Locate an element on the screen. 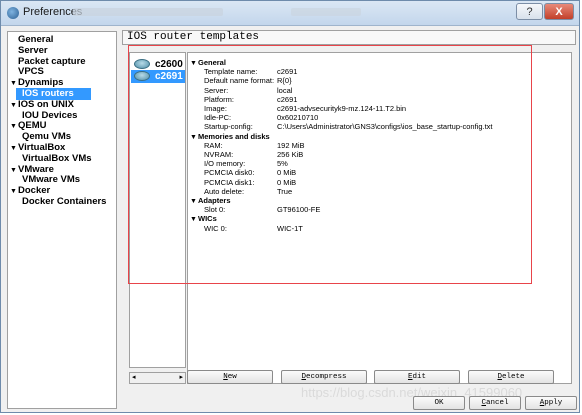 The image size is (582, 415). property-value: c2691-advsecurityk9-mz.124-11.T2.bin is located at coordinates (342, 108).